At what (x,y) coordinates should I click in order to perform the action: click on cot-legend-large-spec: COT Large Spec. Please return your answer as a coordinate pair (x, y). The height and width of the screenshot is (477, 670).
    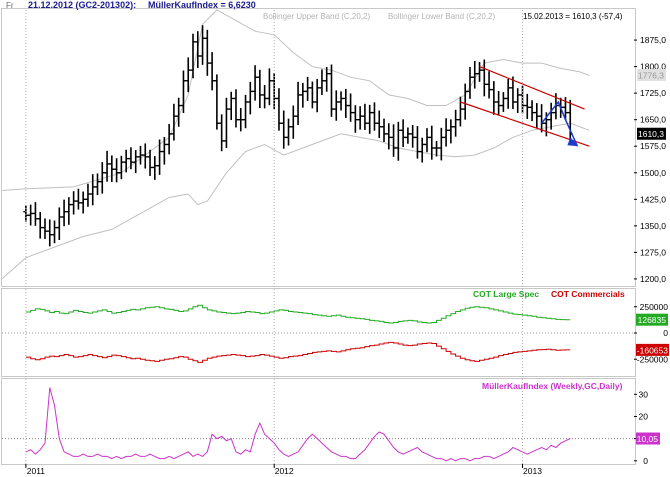
    Looking at the image, I should click on (506, 294).